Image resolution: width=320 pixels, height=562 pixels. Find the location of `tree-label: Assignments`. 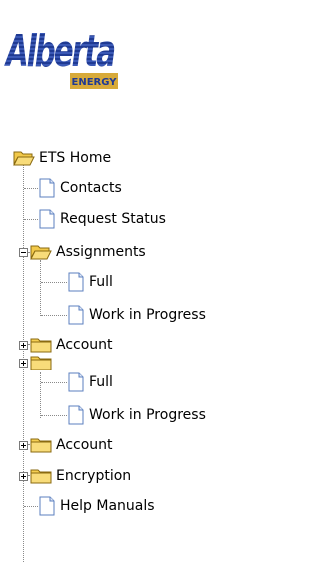

tree-label: Assignments is located at coordinates (101, 252).